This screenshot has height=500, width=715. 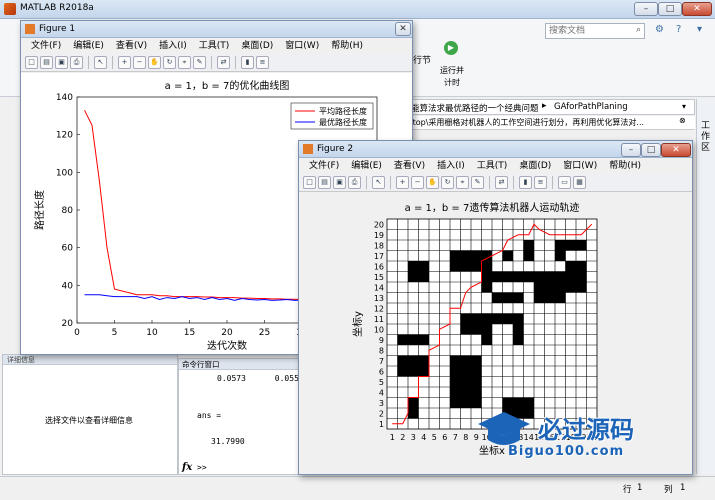 What do you see at coordinates (239, 364) in the screenshot?
I see `command-header: 命令行窗口` at bounding box center [239, 364].